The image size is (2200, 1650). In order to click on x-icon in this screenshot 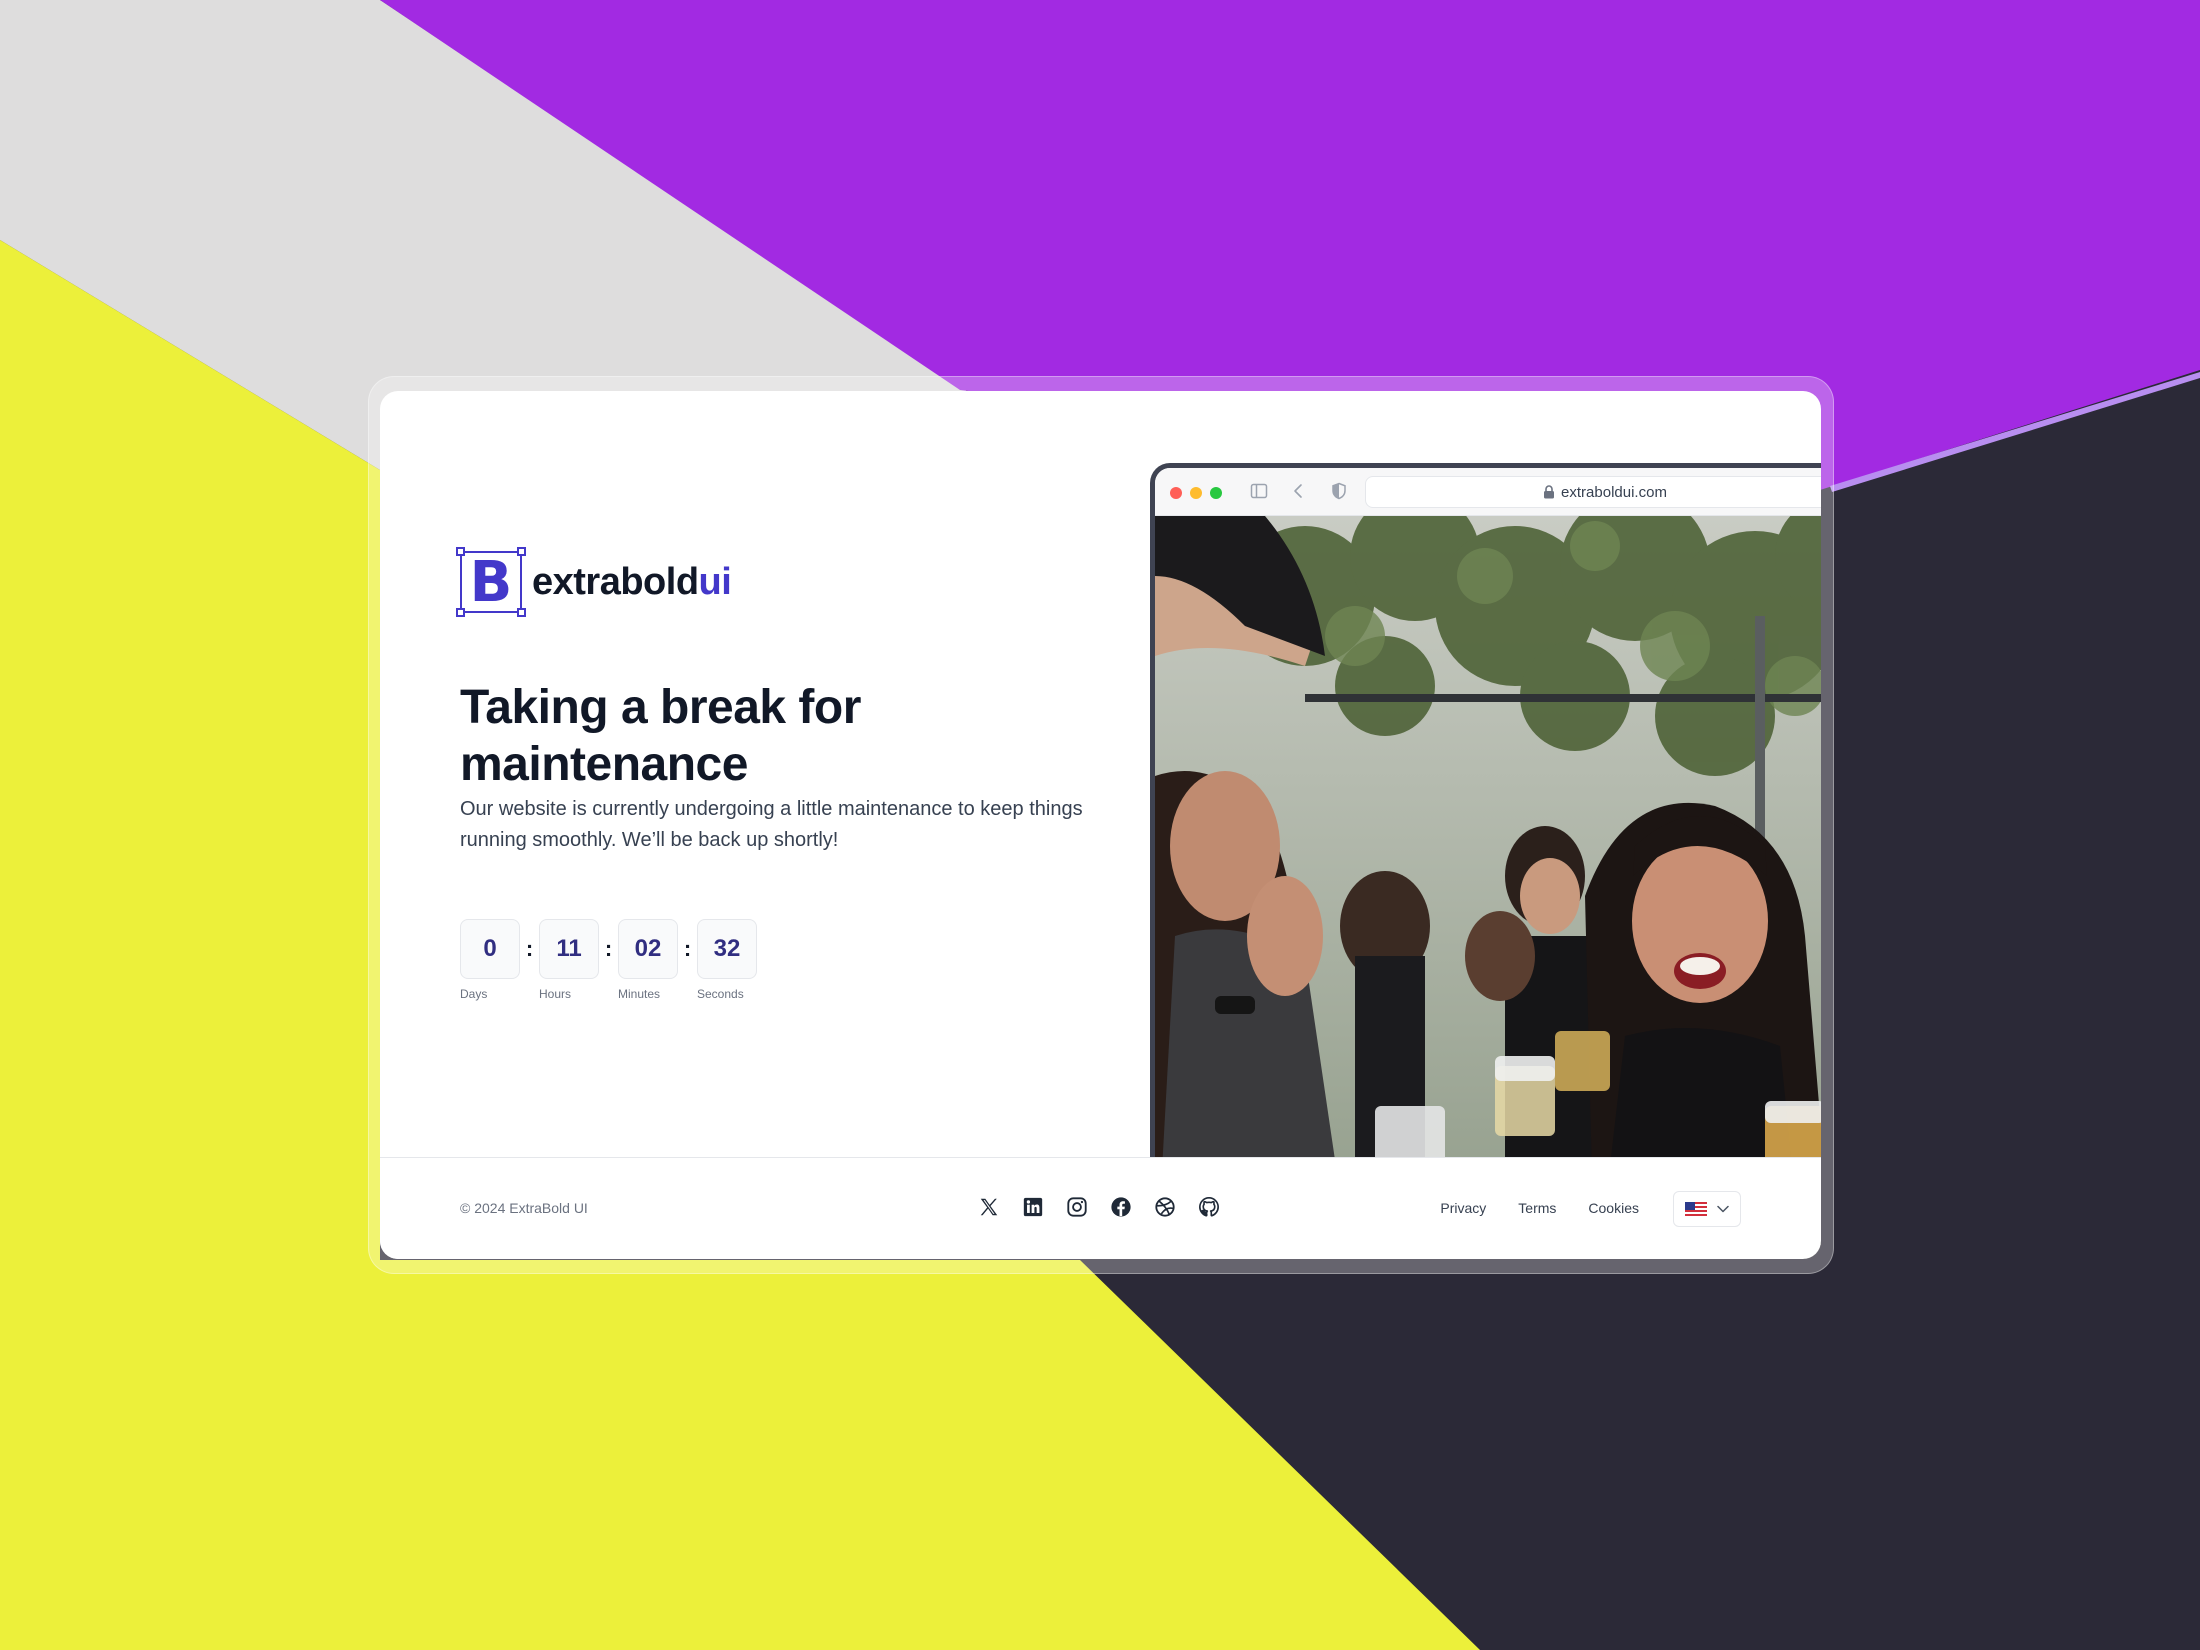, I will do `click(989, 1207)`.